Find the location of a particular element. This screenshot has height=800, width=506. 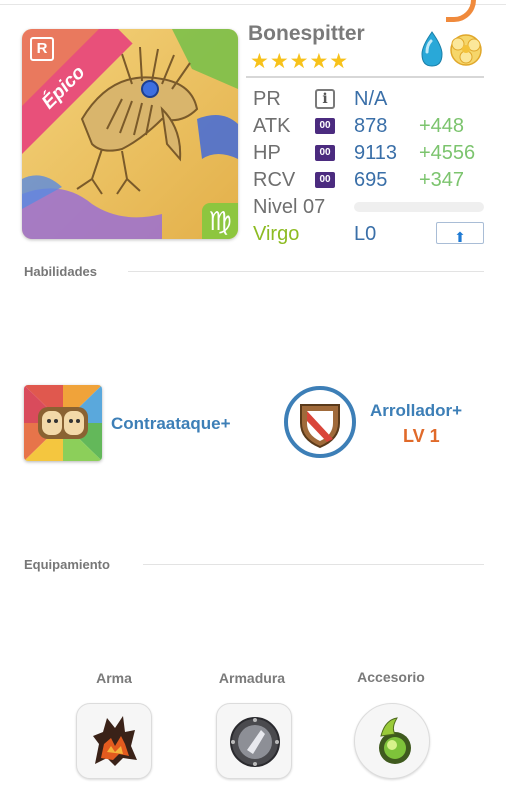

equip-slot-weapon is located at coordinates (114, 741).